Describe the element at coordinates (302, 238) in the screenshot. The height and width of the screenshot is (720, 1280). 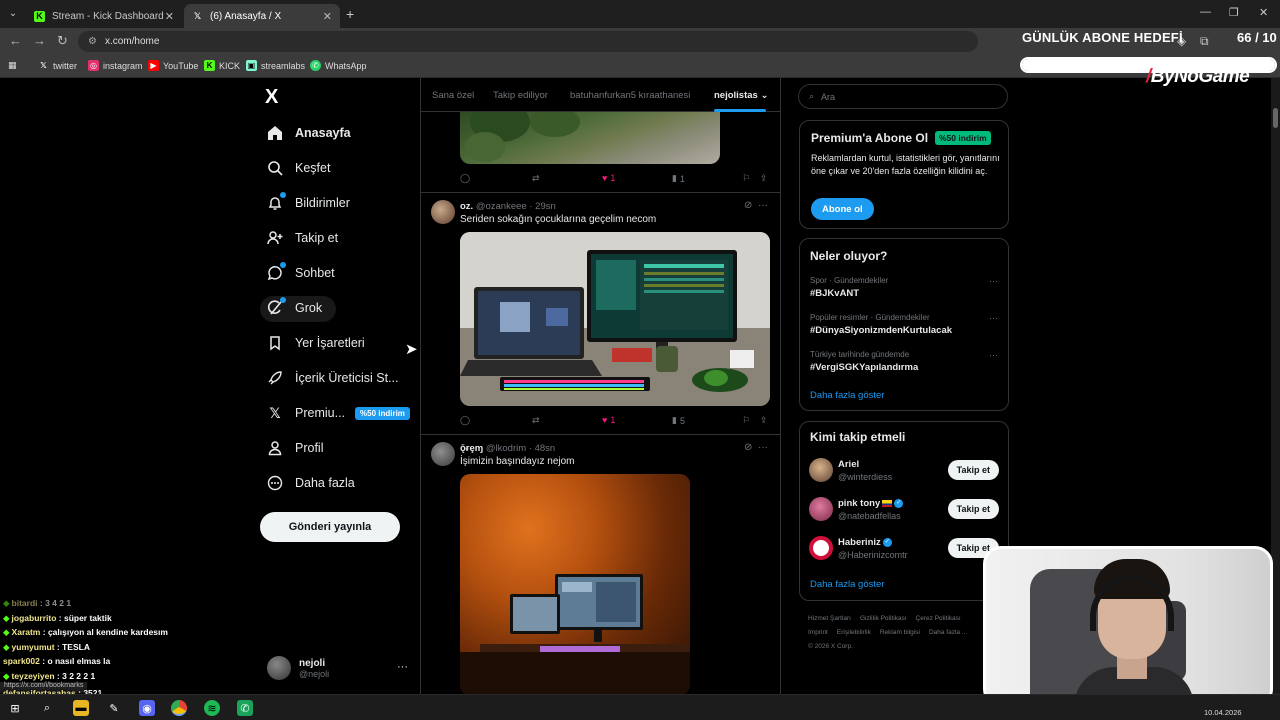
I see `sidebar-item-follow: Takip et` at that location.